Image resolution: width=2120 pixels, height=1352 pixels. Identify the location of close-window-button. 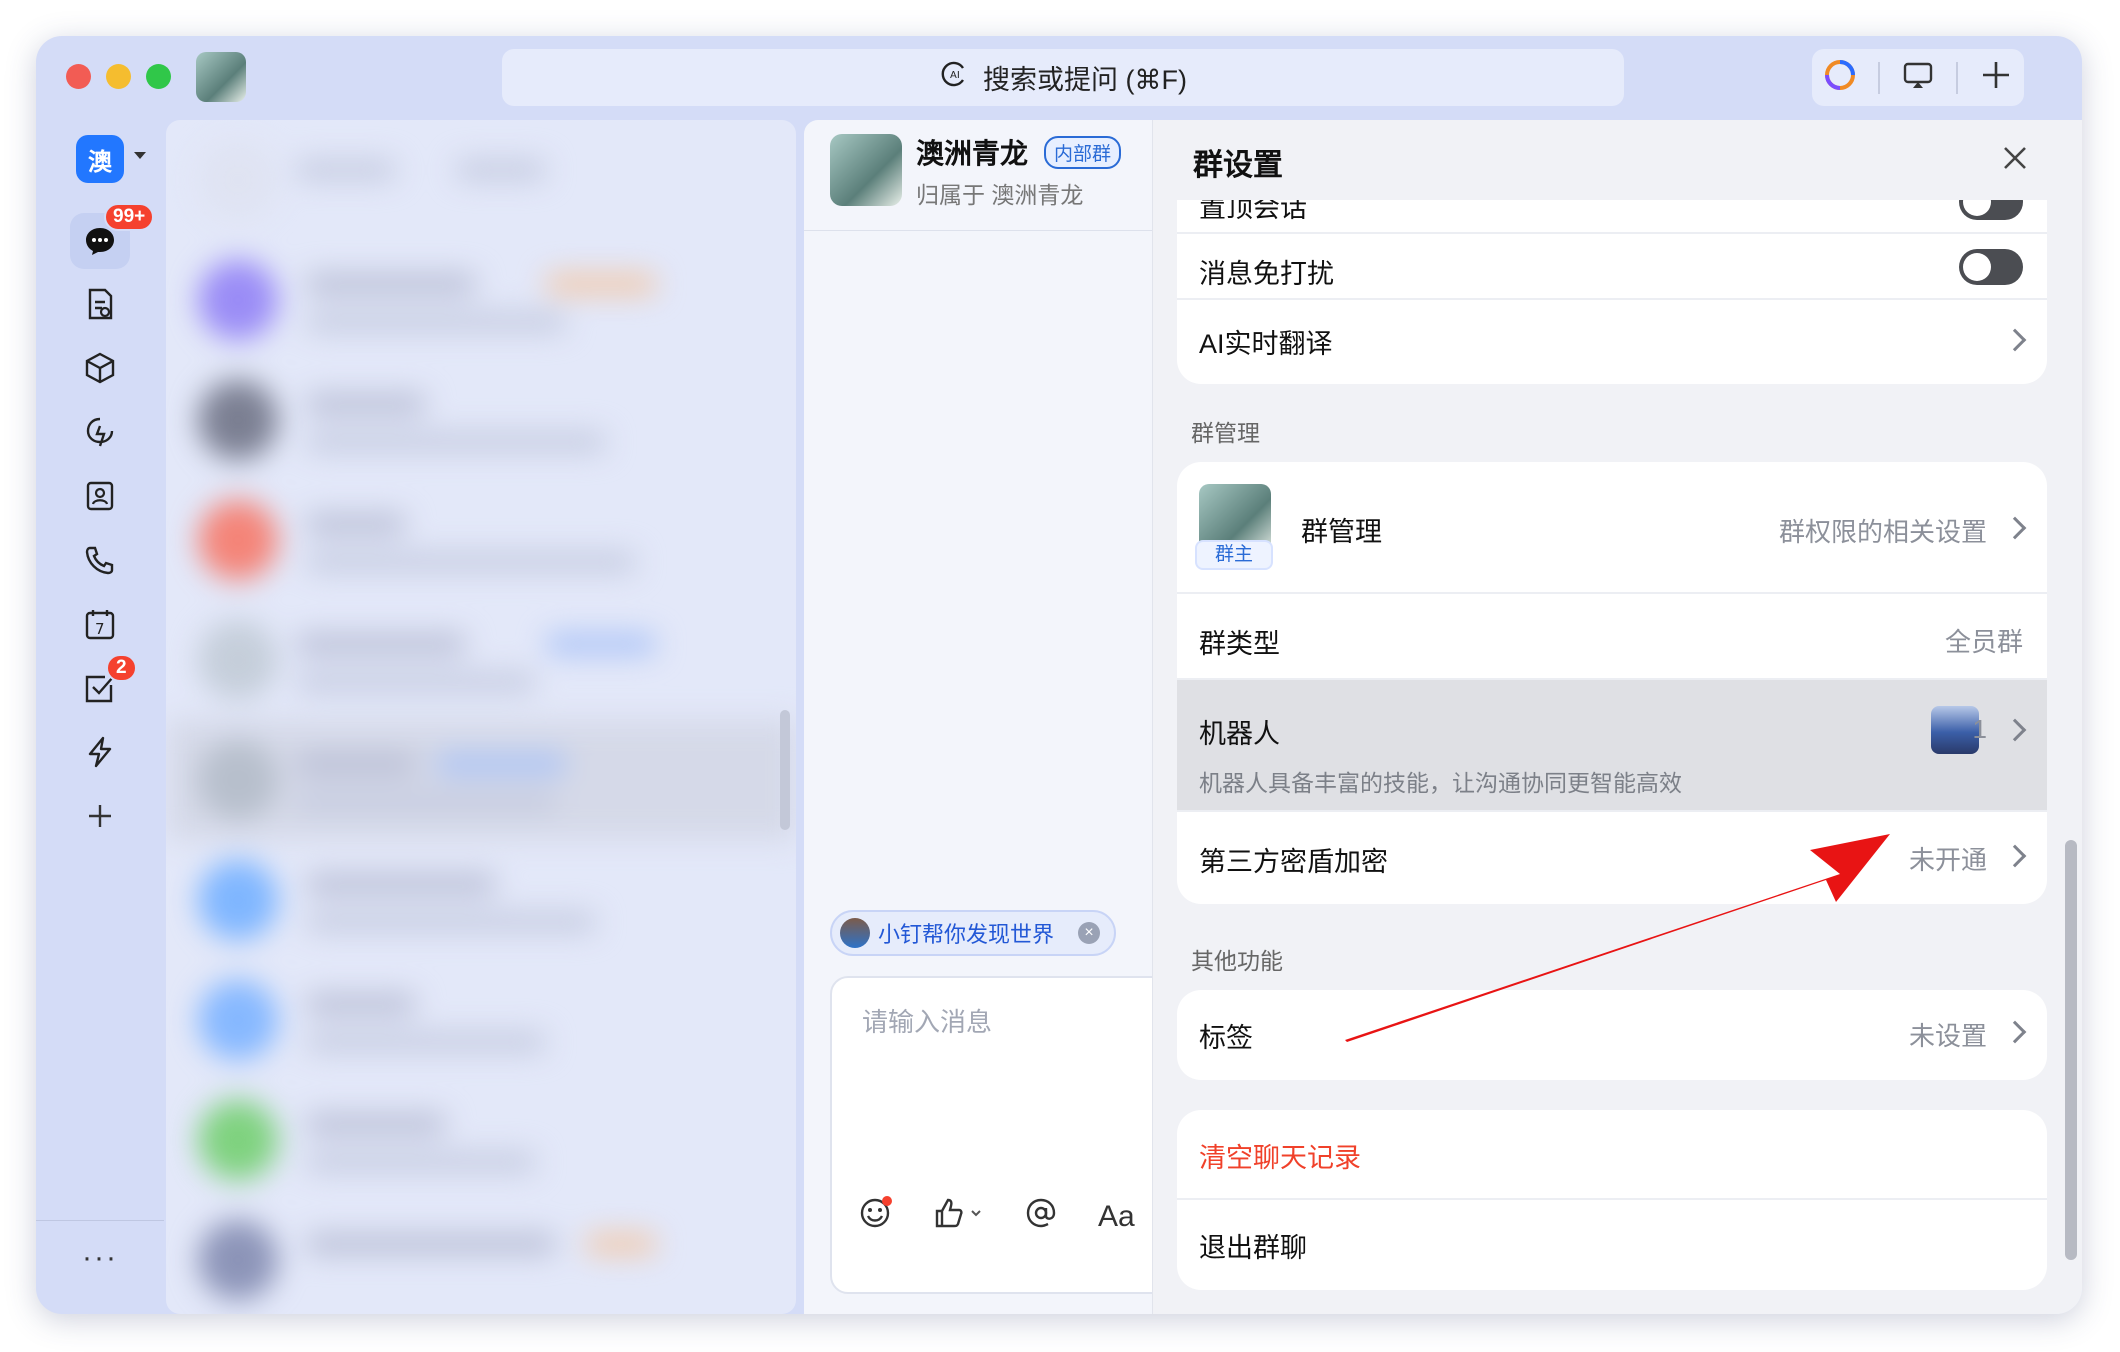
(78, 76).